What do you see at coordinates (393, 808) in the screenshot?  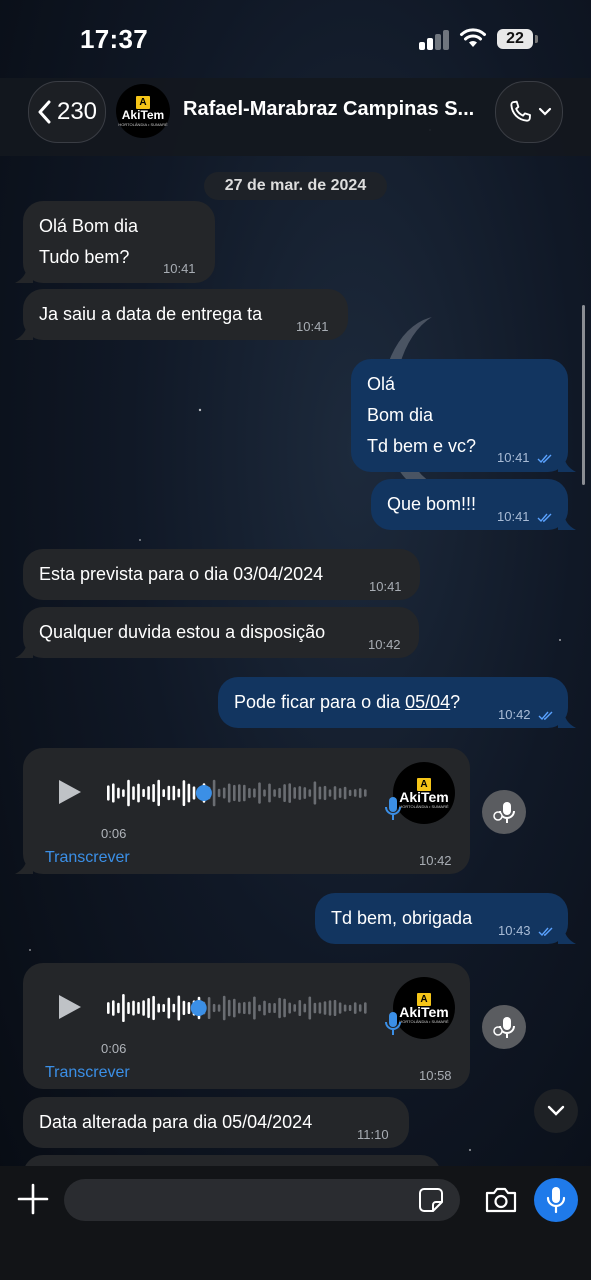 I see `mic-icon` at bounding box center [393, 808].